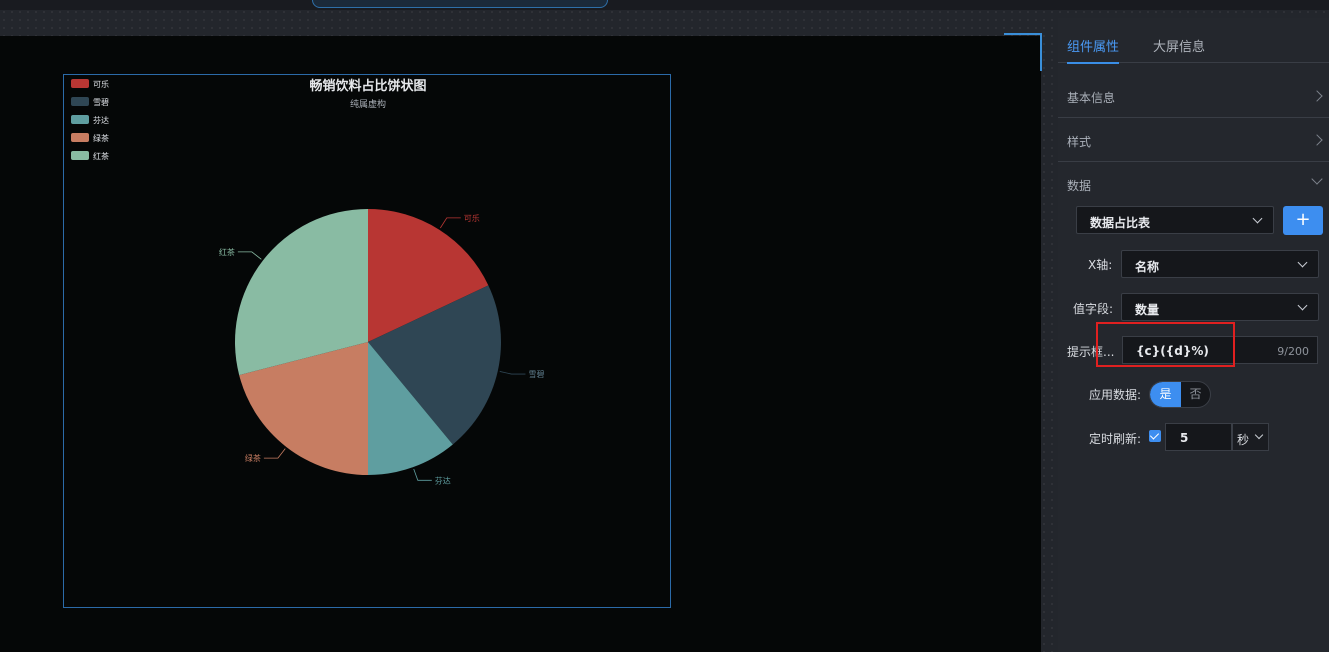  I want to click on chart-legend: 可乐雪碧芬达绿茶红茶, so click(90, 120).